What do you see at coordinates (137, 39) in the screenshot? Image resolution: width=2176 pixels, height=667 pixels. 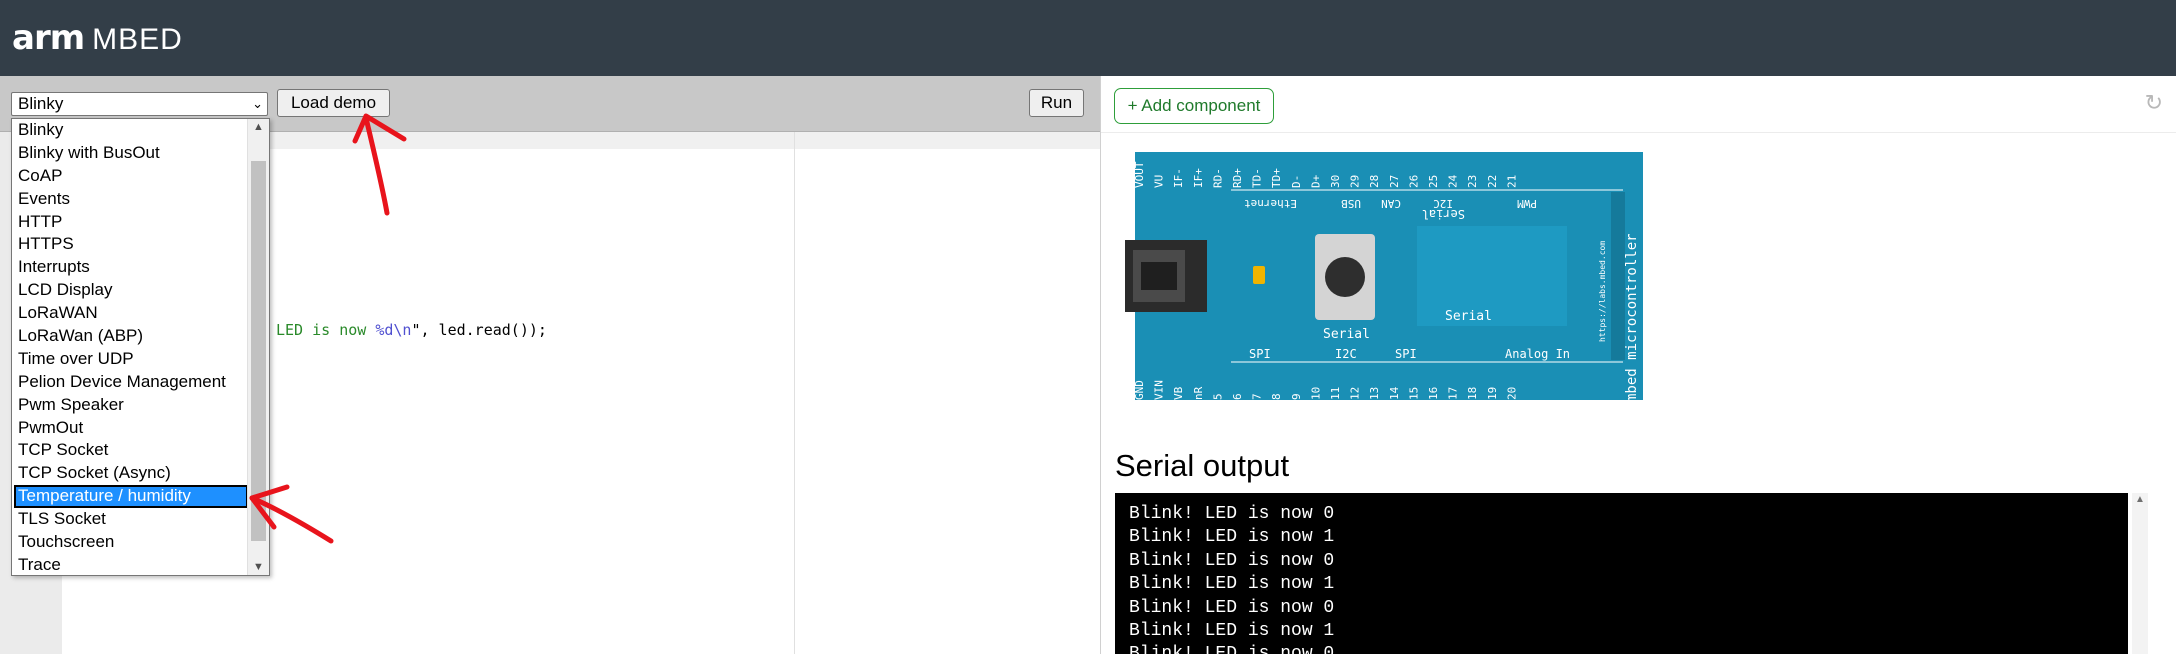 I see `logo-mbed-text: MBED` at bounding box center [137, 39].